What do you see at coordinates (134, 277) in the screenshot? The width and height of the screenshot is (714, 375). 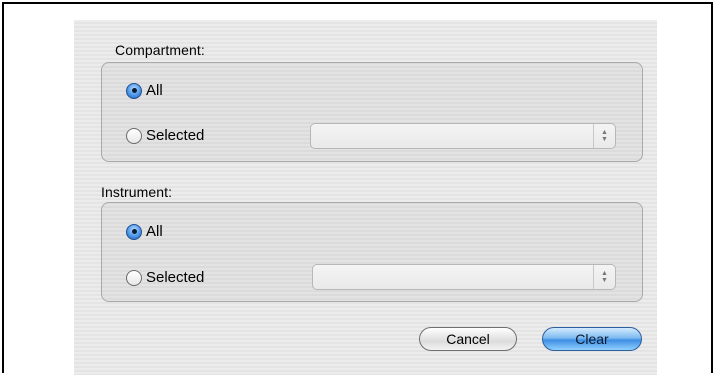 I see `instrument-selected-radio` at bounding box center [134, 277].